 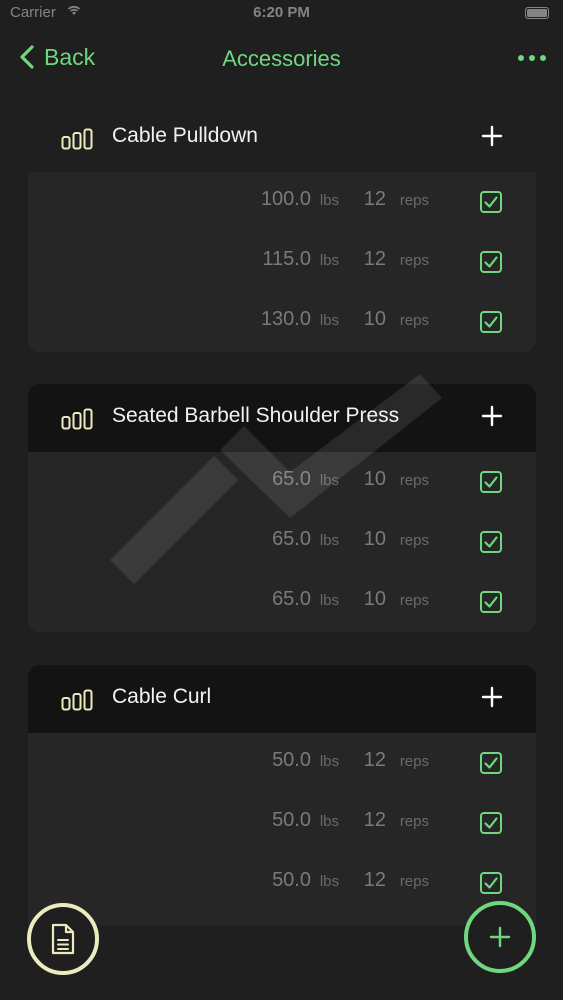 I want to click on set-weight: 130.0, so click(x=286, y=319).